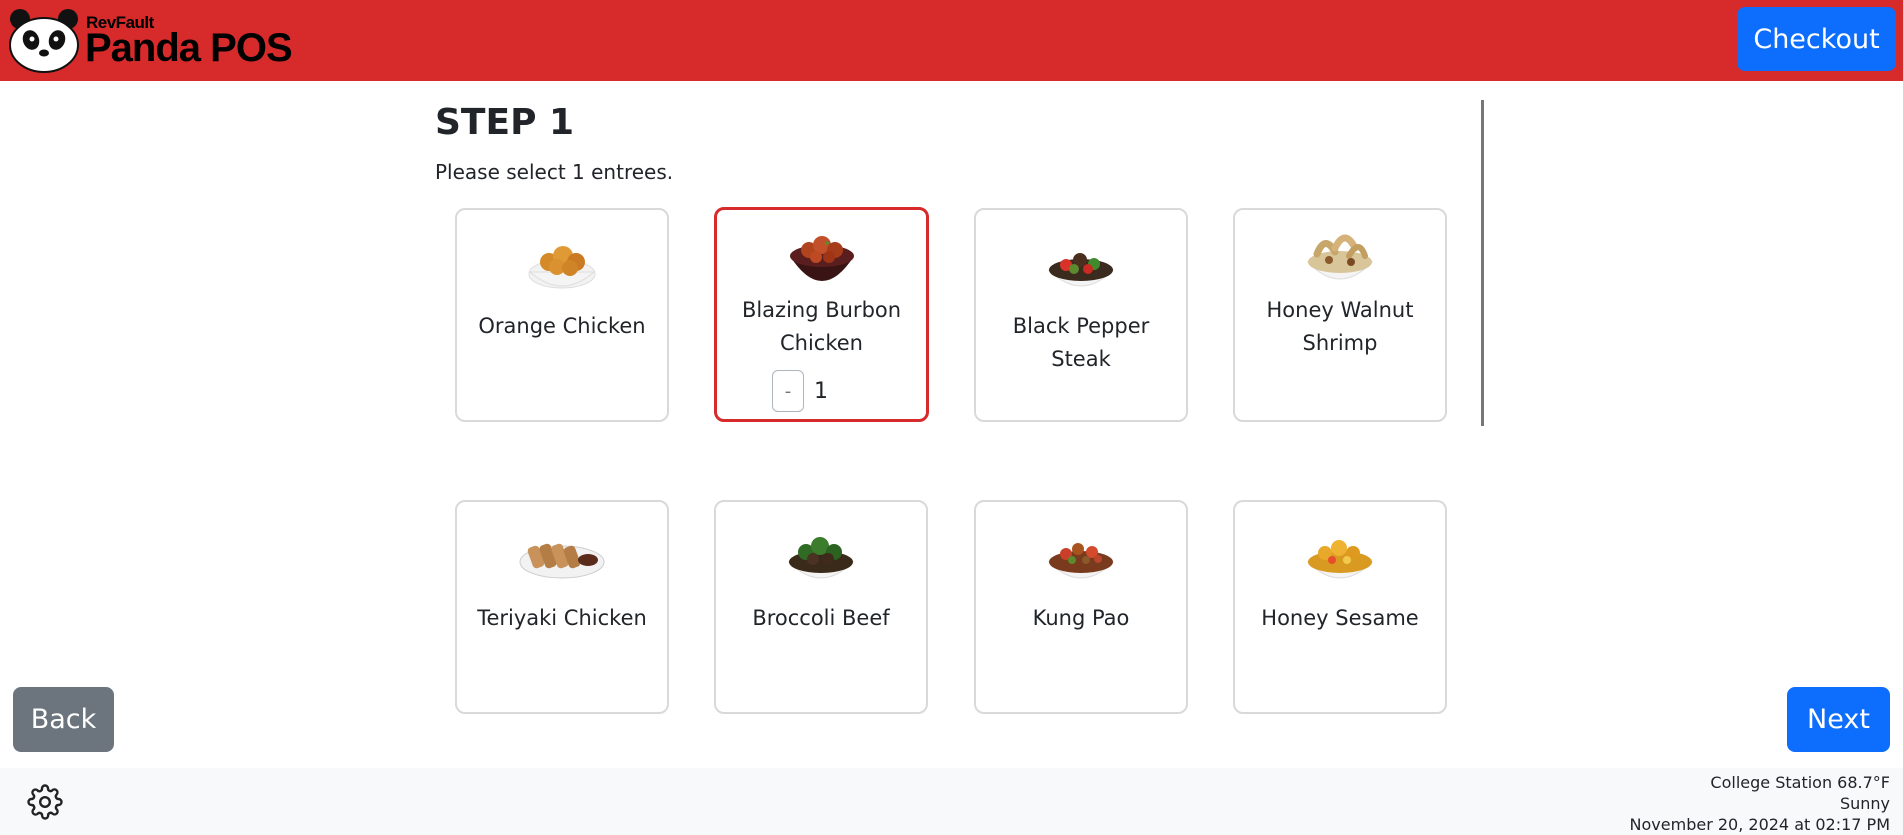 The image size is (1903, 835). Describe the element at coordinates (505, 122) in the screenshot. I see `step-title: STEP 1` at that location.